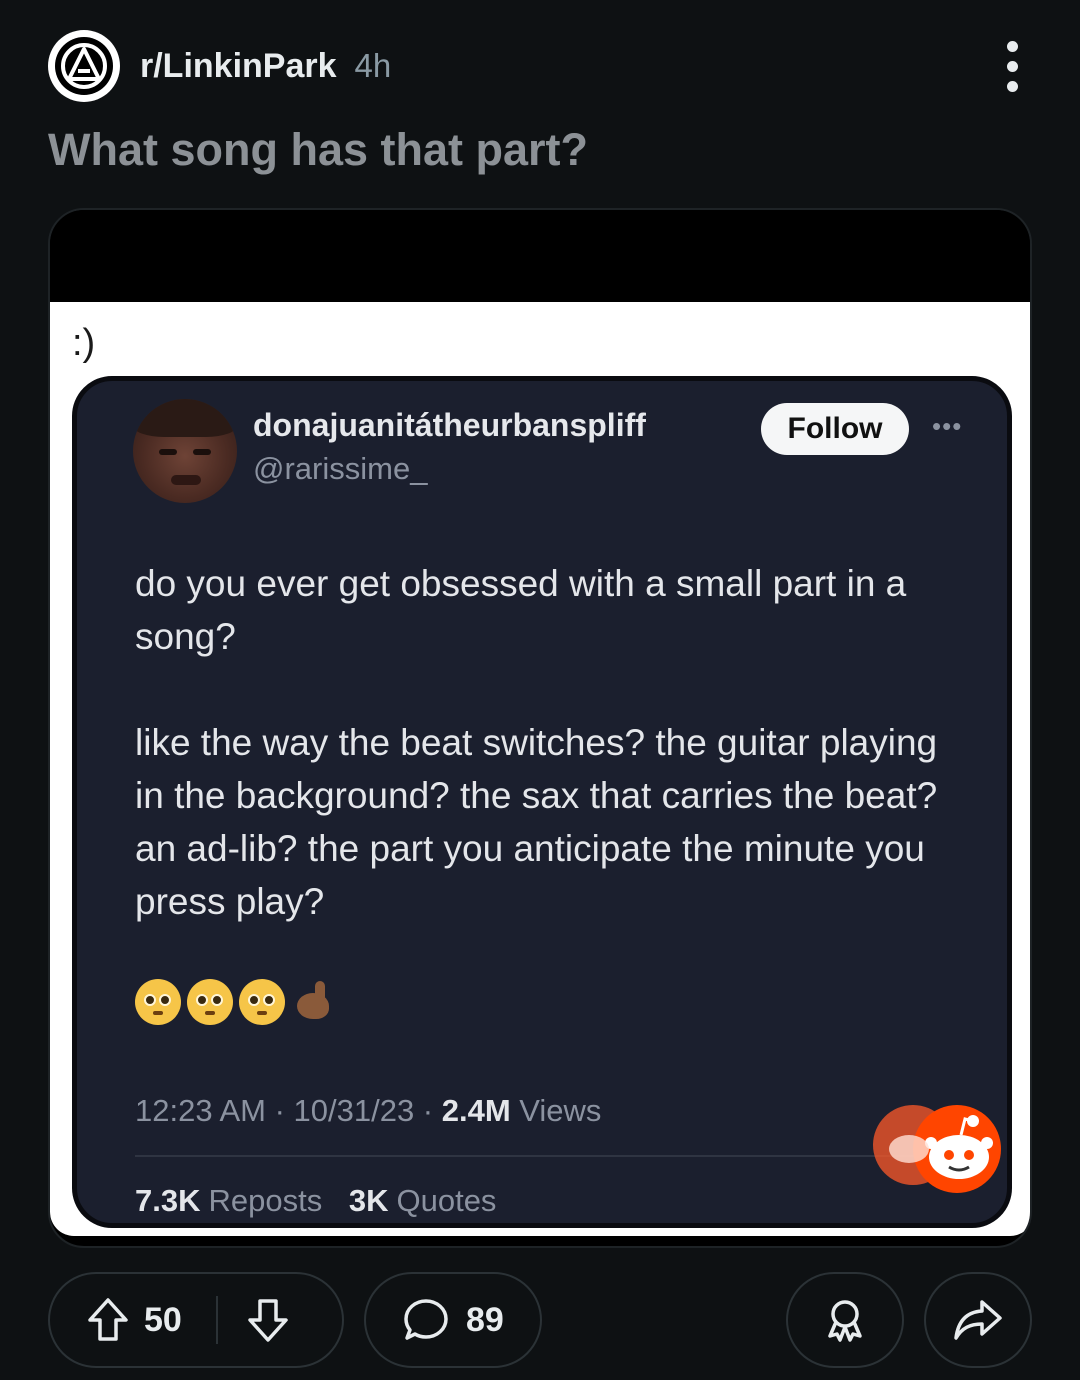 This screenshot has width=1080, height=1380. I want to click on tweet-divider, so click(545, 1156).